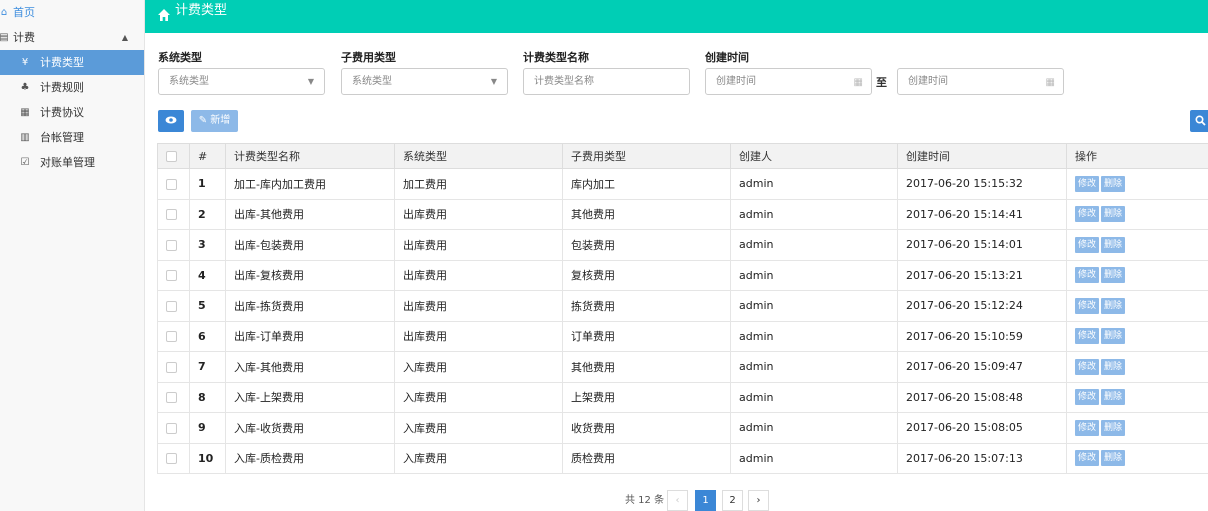 The height and width of the screenshot is (511, 1208). What do you see at coordinates (207, 214) in the screenshot?
I see `row-index: 2` at bounding box center [207, 214].